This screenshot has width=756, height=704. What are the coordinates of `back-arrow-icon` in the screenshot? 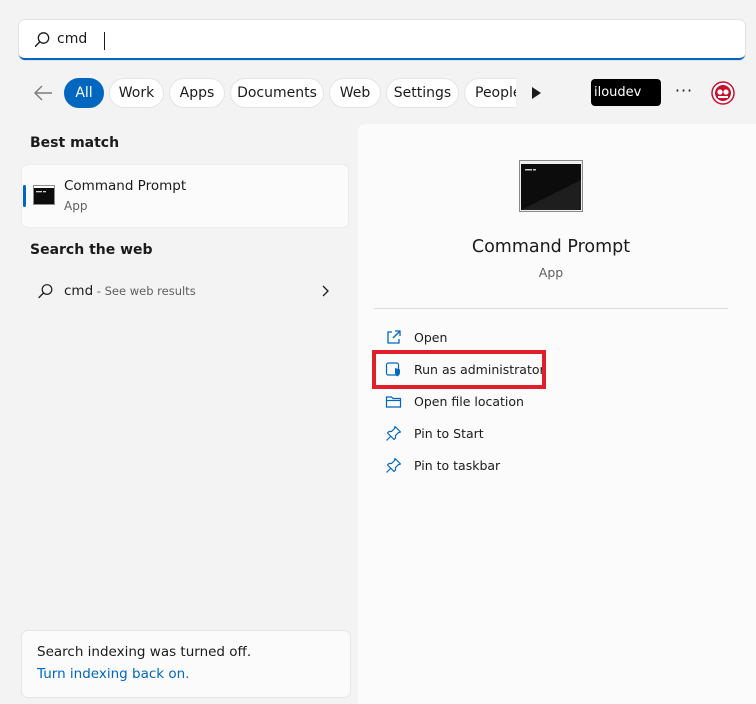 It's located at (43, 93).